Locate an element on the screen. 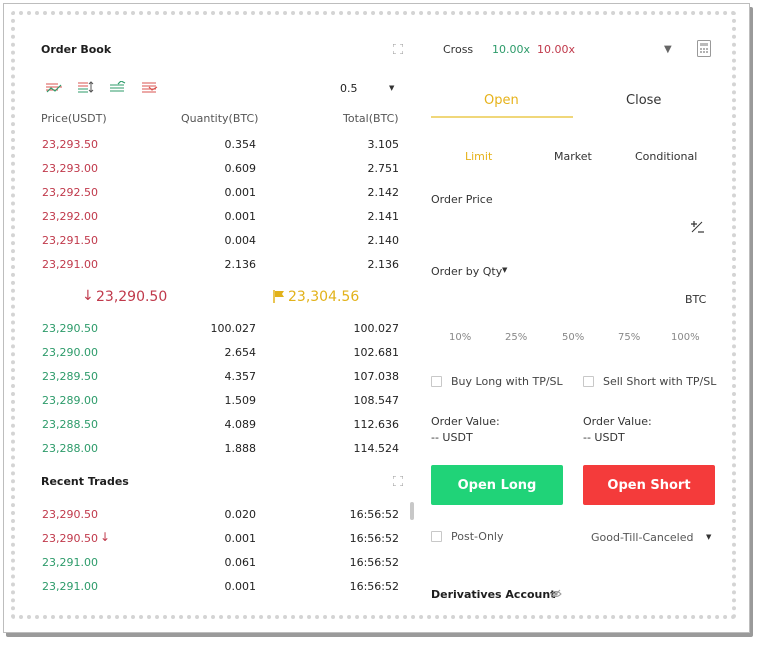 The width and height of the screenshot is (759, 645). trade-price: 23,291.00 is located at coordinates (70, 586).